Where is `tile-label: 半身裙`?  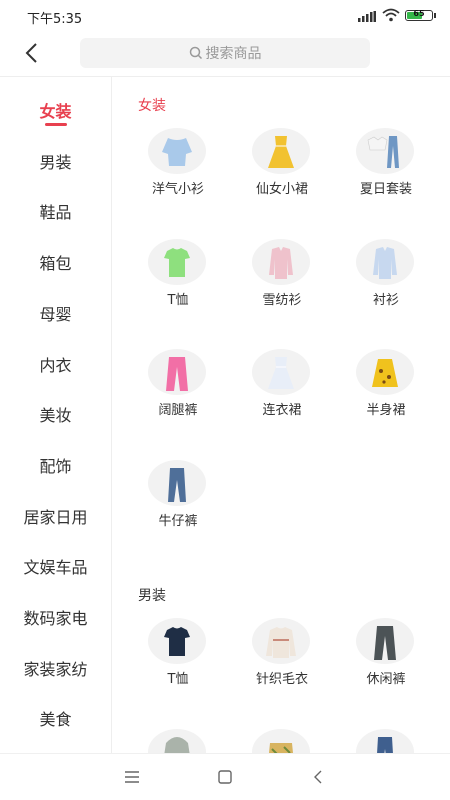
tile-label: 半身裙 is located at coordinates (386, 411).